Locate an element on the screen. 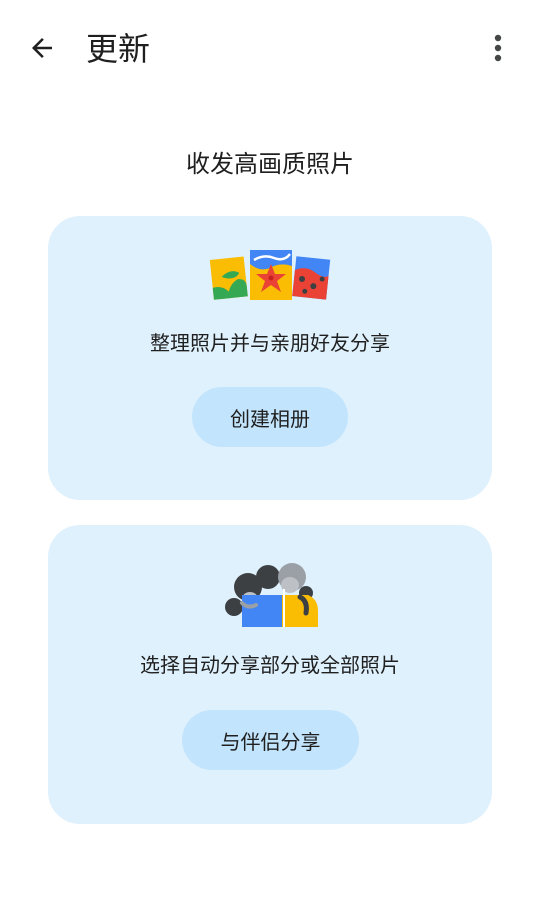  top-app-bar: 更新 is located at coordinates (270, 48).